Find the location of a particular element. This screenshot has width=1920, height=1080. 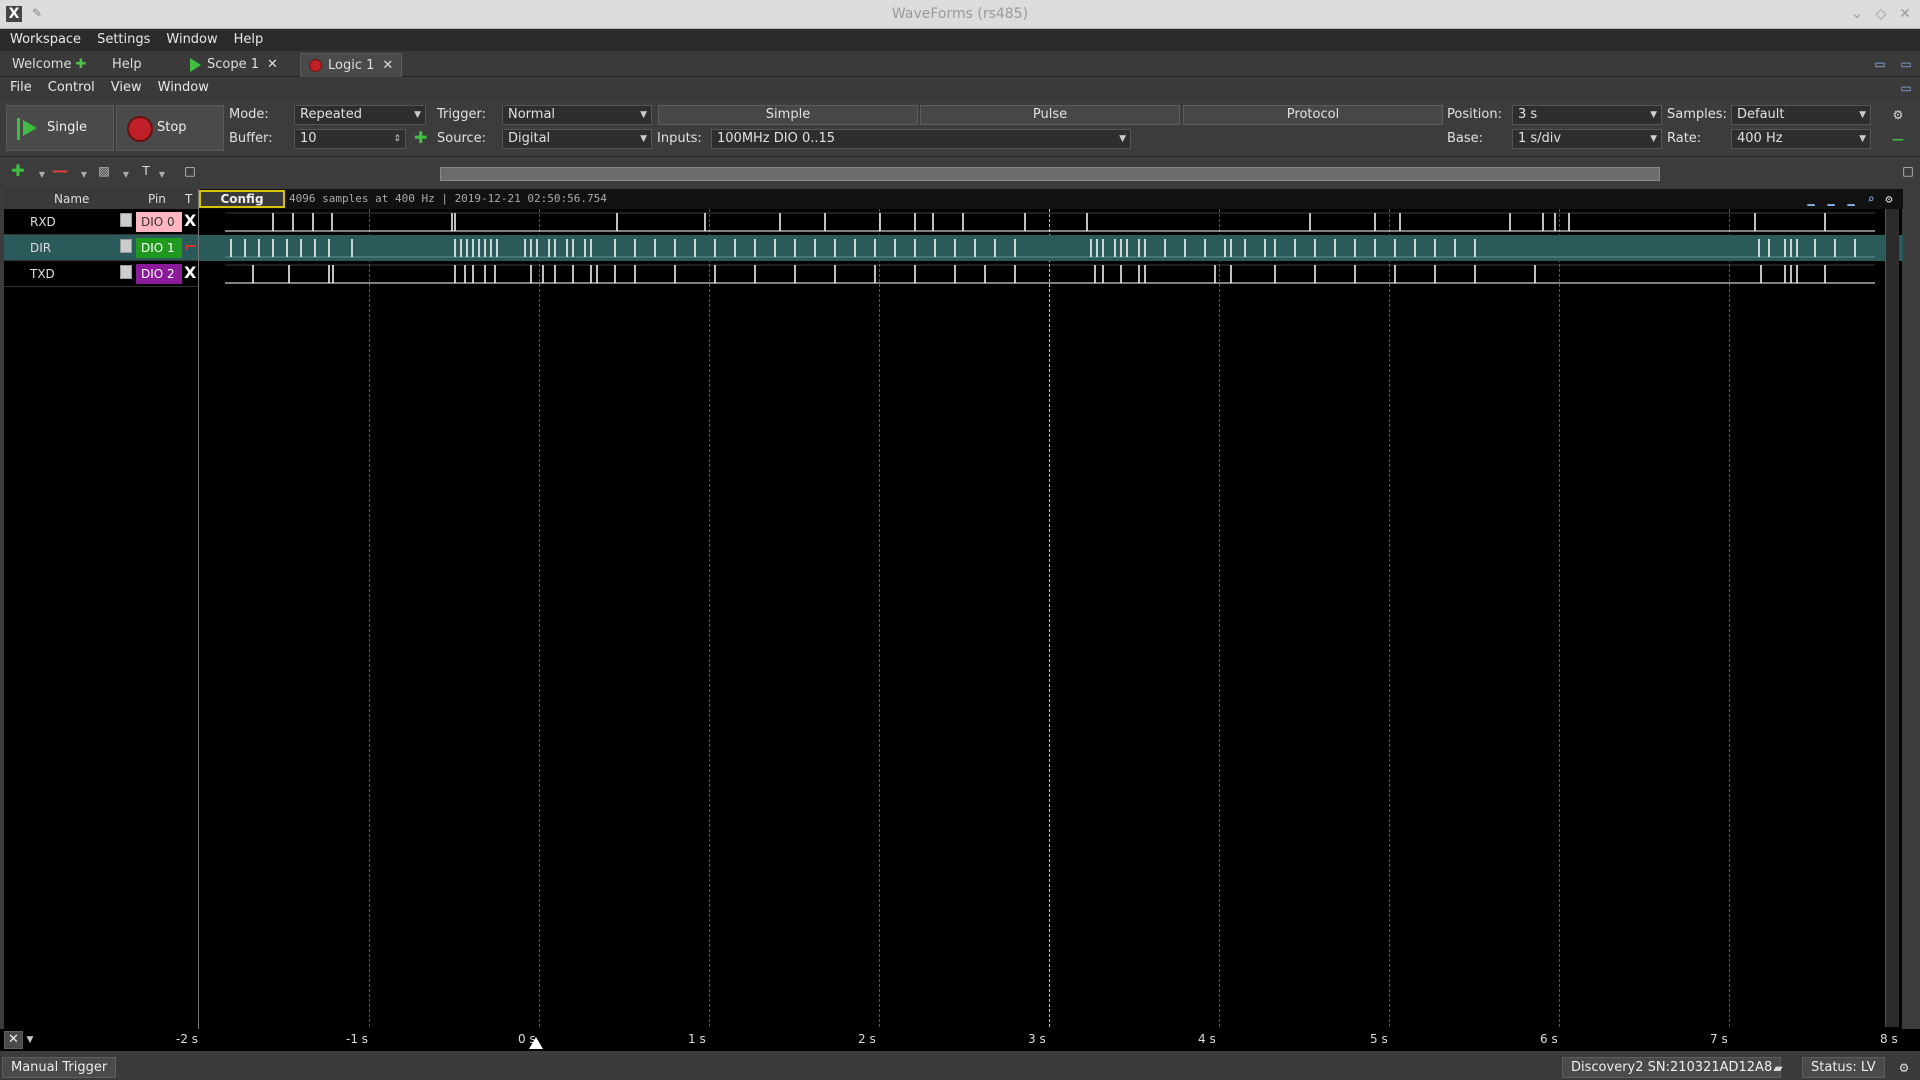

mode-label: Mode: is located at coordinates (249, 114).